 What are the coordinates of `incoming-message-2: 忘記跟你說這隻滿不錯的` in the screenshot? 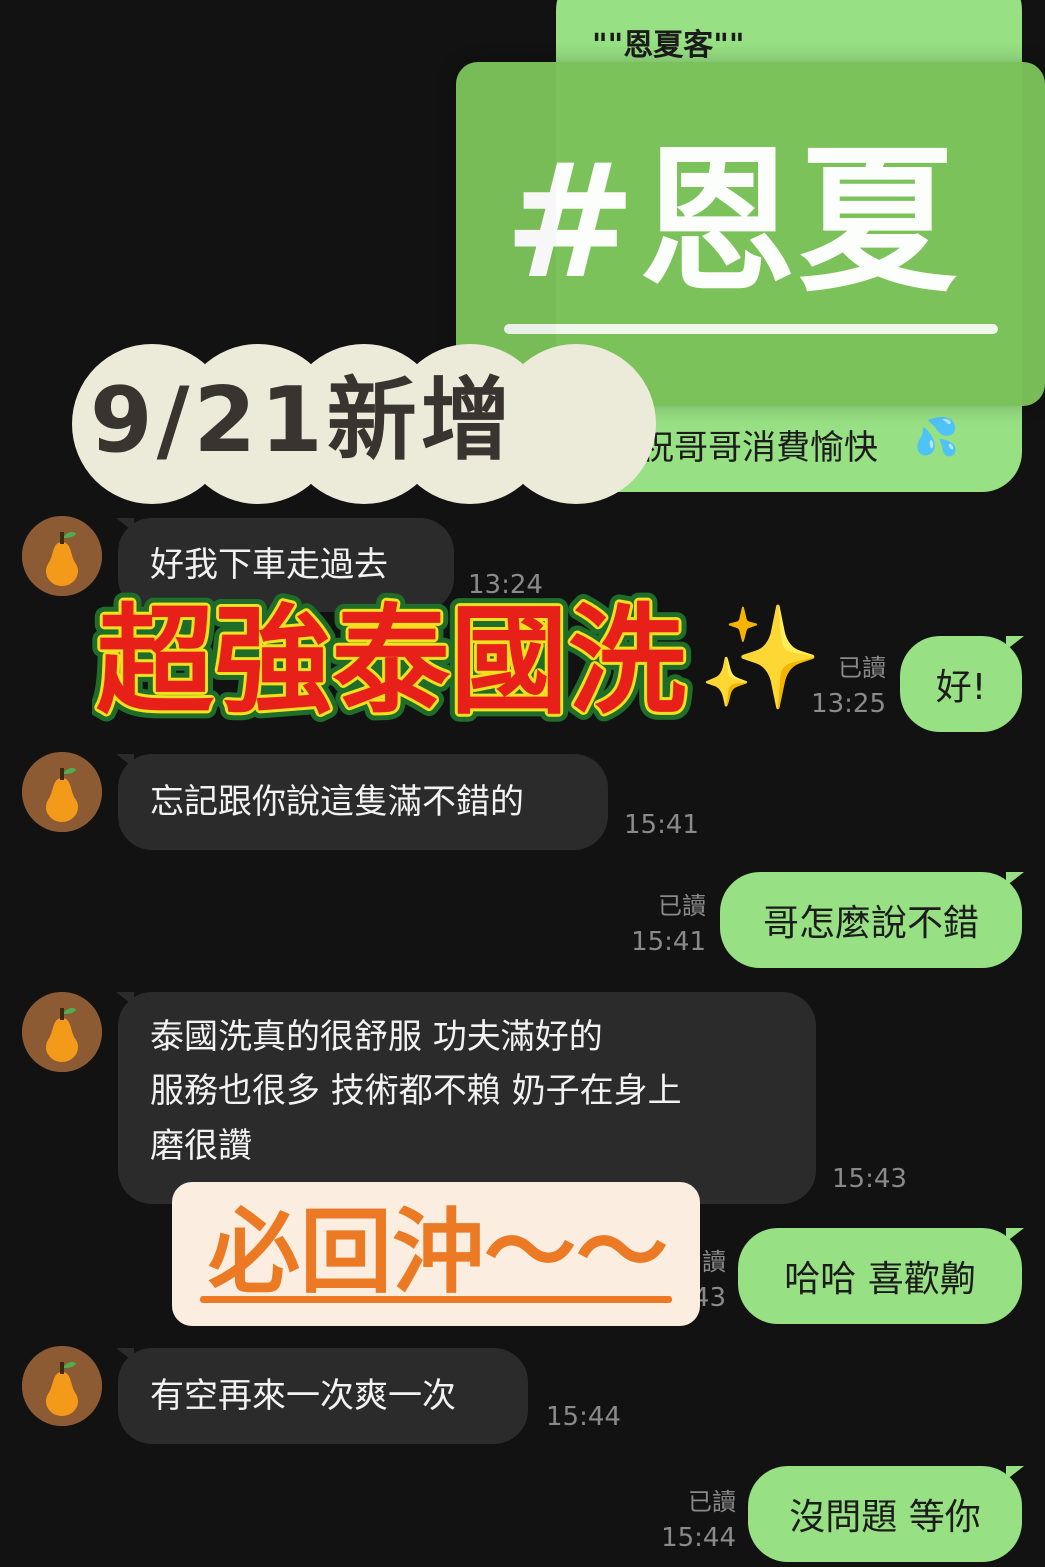 It's located at (363, 802).